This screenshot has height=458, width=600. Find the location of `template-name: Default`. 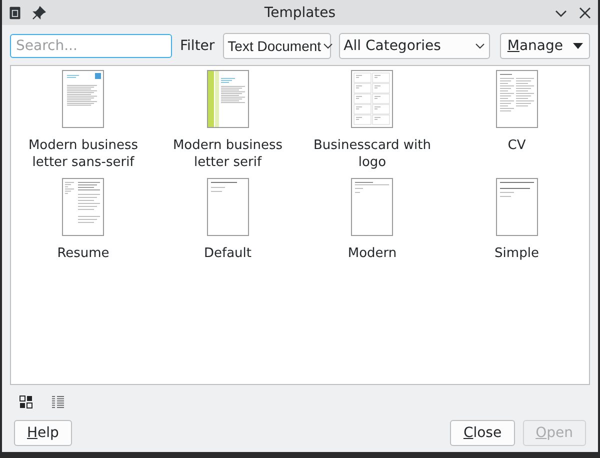

template-name: Default is located at coordinates (227, 253).